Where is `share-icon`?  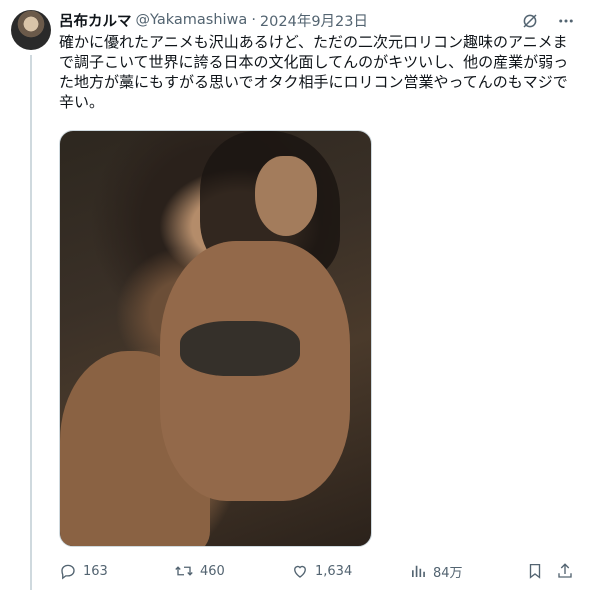 share-icon is located at coordinates (565, 570).